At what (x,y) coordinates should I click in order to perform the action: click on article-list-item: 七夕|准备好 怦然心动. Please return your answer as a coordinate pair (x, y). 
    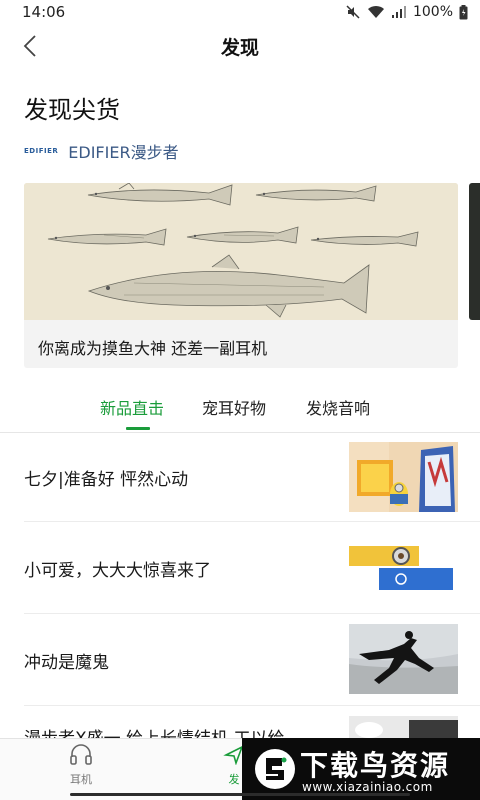
    Looking at the image, I should click on (240, 479).